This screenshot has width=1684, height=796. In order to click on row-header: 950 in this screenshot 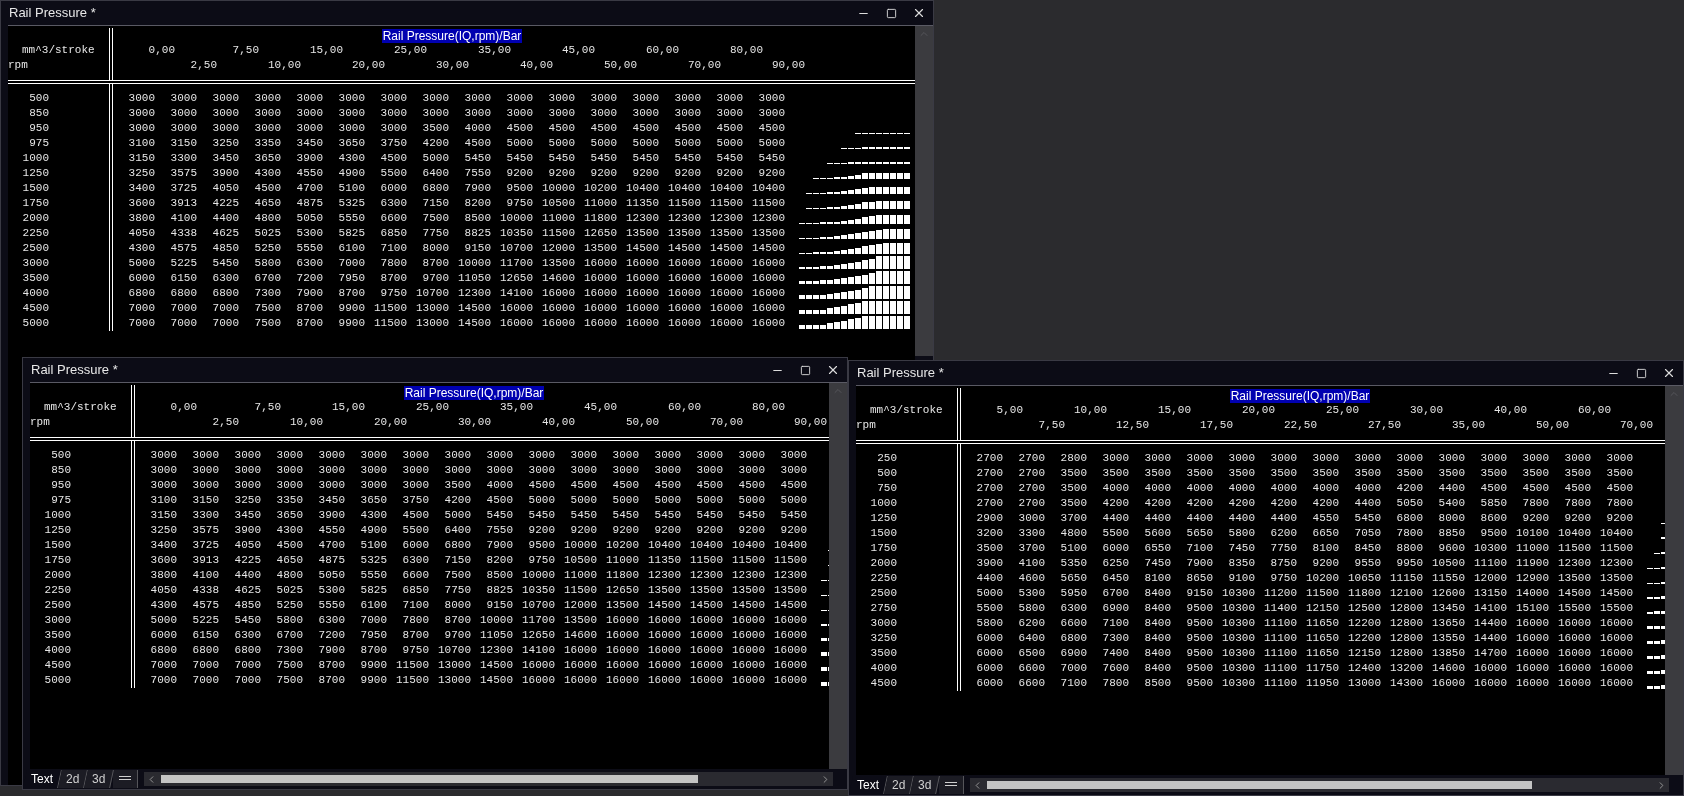, I will do `click(39, 128)`.